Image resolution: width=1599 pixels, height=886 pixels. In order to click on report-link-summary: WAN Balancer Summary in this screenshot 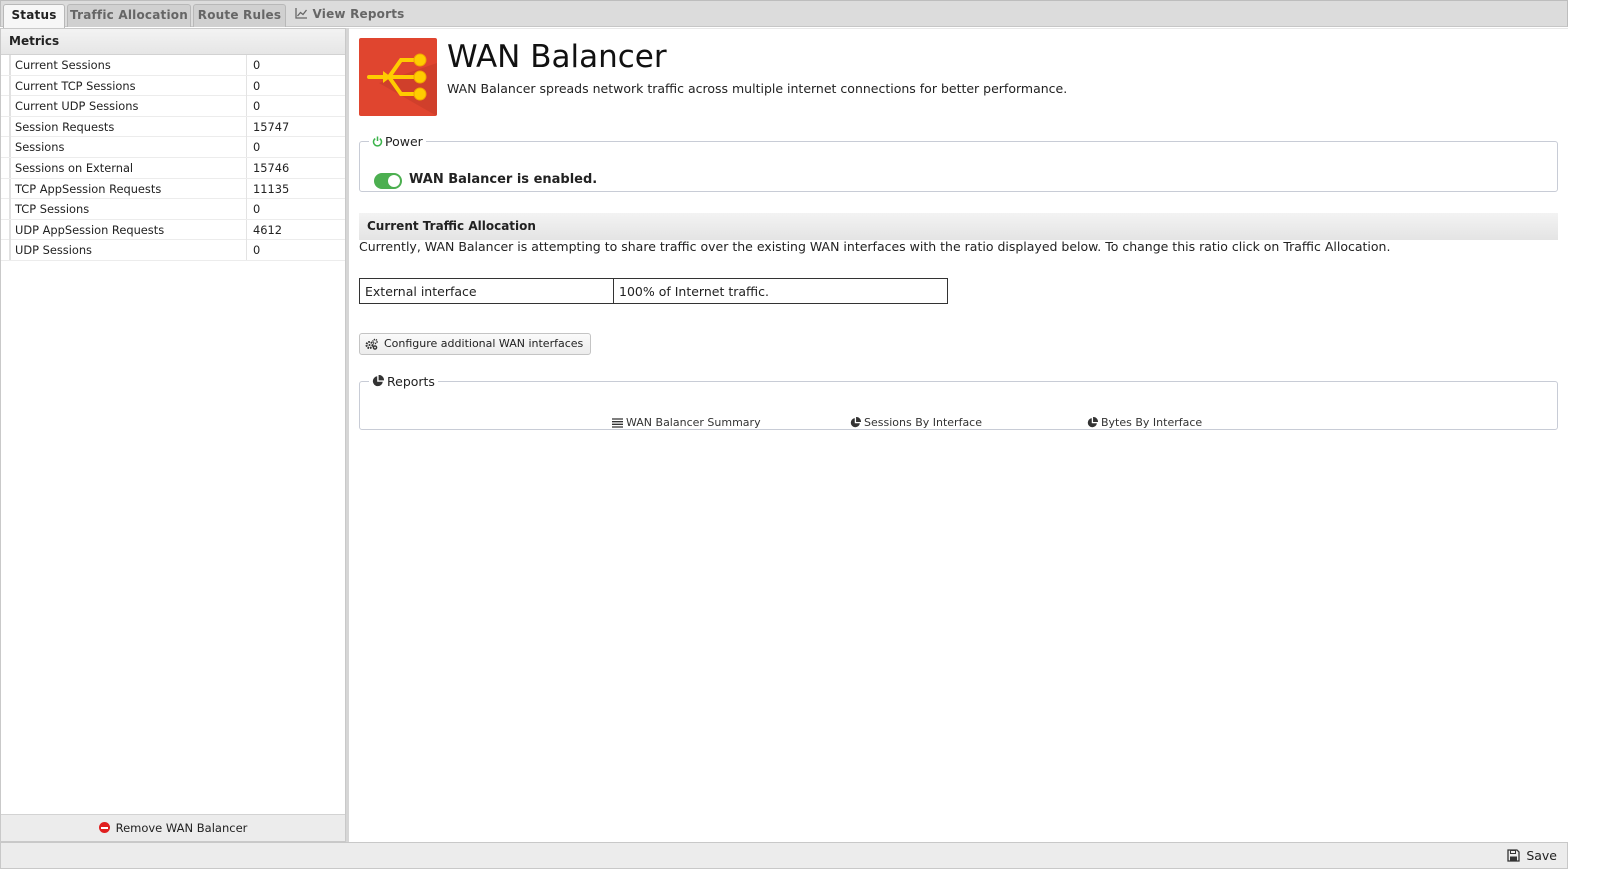, I will do `click(686, 422)`.